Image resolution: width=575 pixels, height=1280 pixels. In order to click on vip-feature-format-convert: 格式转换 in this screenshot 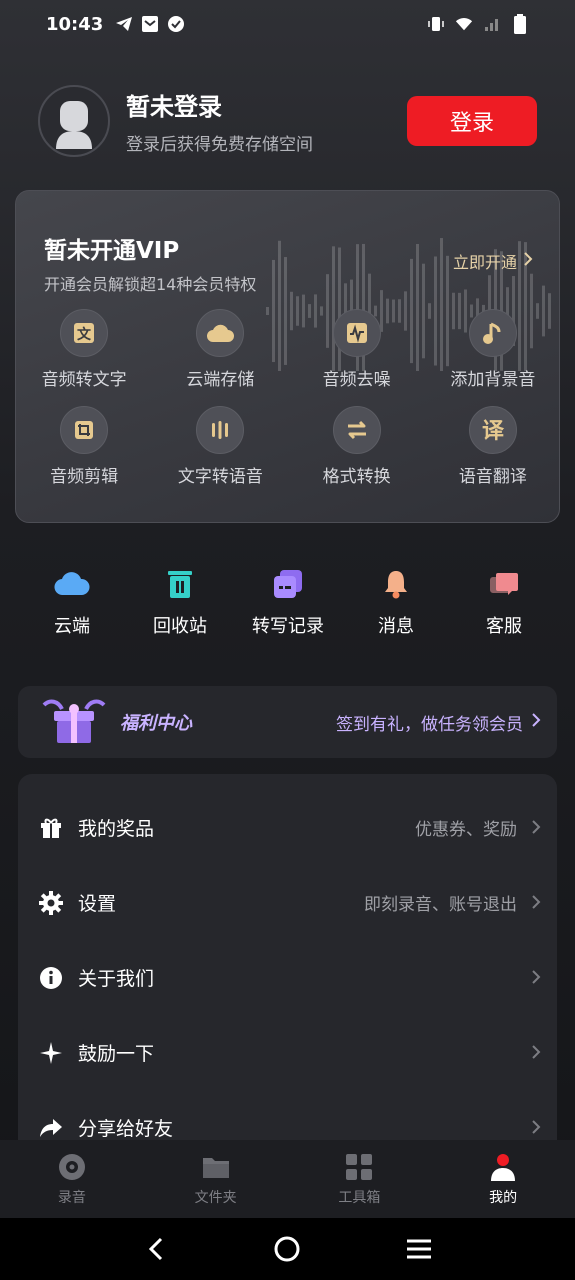, I will do `click(357, 446)`.